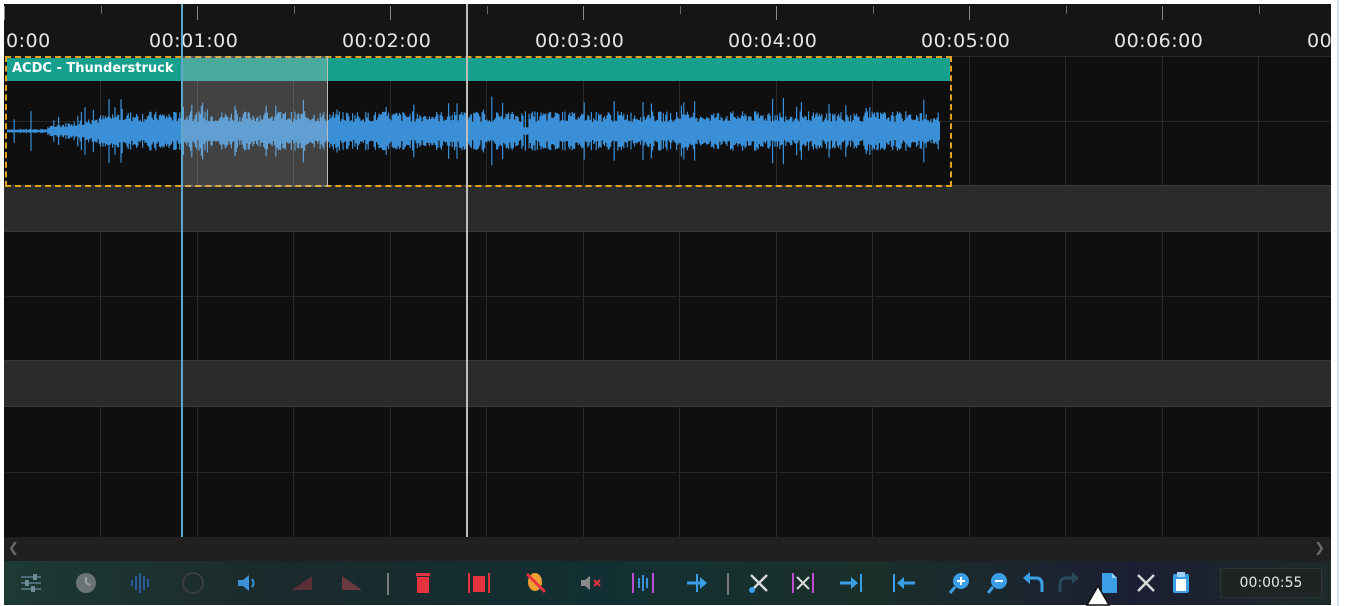  Describe the element at coordinates (194, 41) in the screenshot. I see `ruler-label: 00:01:00` at that location.